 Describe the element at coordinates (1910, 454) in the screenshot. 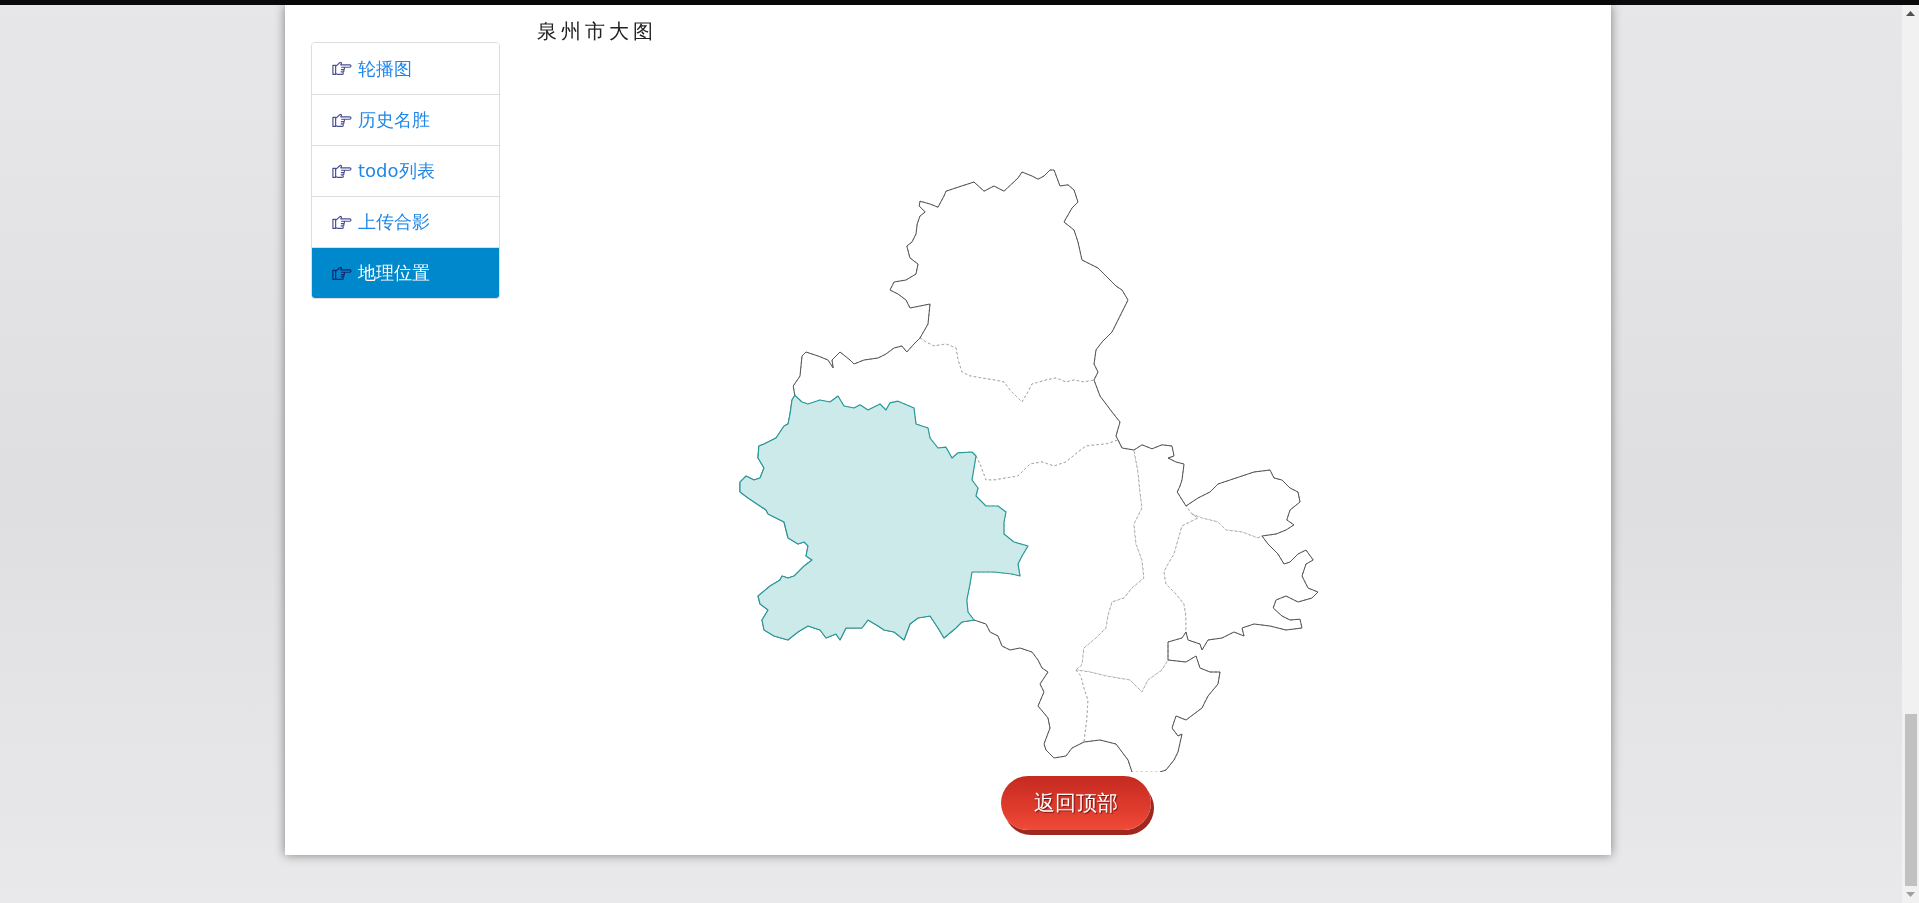

I see `scrollbar` at that location.